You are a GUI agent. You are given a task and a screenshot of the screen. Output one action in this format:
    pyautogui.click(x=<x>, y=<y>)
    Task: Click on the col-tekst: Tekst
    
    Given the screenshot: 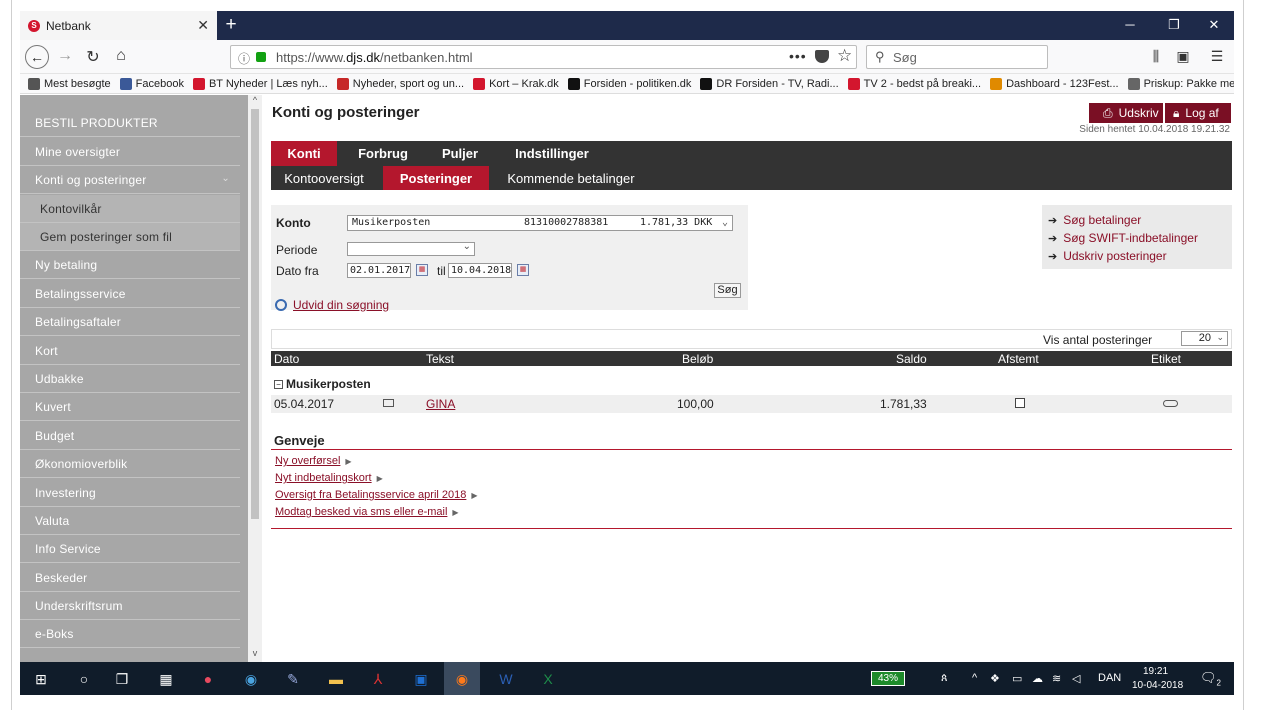 What is the action you would take?
    pyautogui.click(x=440, y=359)
    